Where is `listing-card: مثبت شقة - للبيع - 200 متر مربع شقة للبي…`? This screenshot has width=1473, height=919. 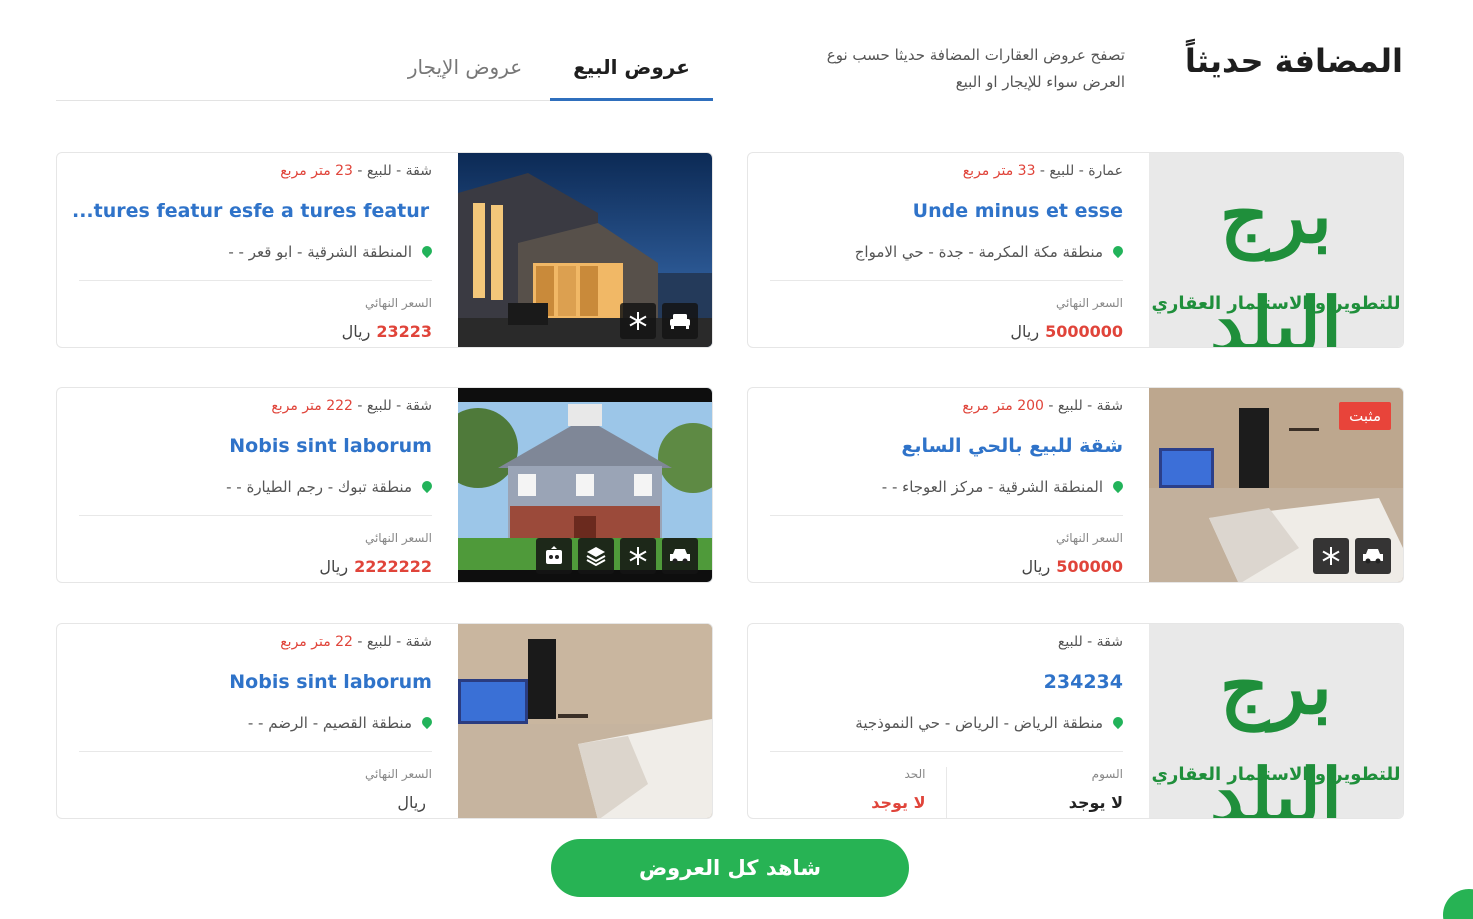 listing-card: مثبت شقة - للبيع - 200 متر مربع شقة للبي… is located at coordinates (1075, 485).